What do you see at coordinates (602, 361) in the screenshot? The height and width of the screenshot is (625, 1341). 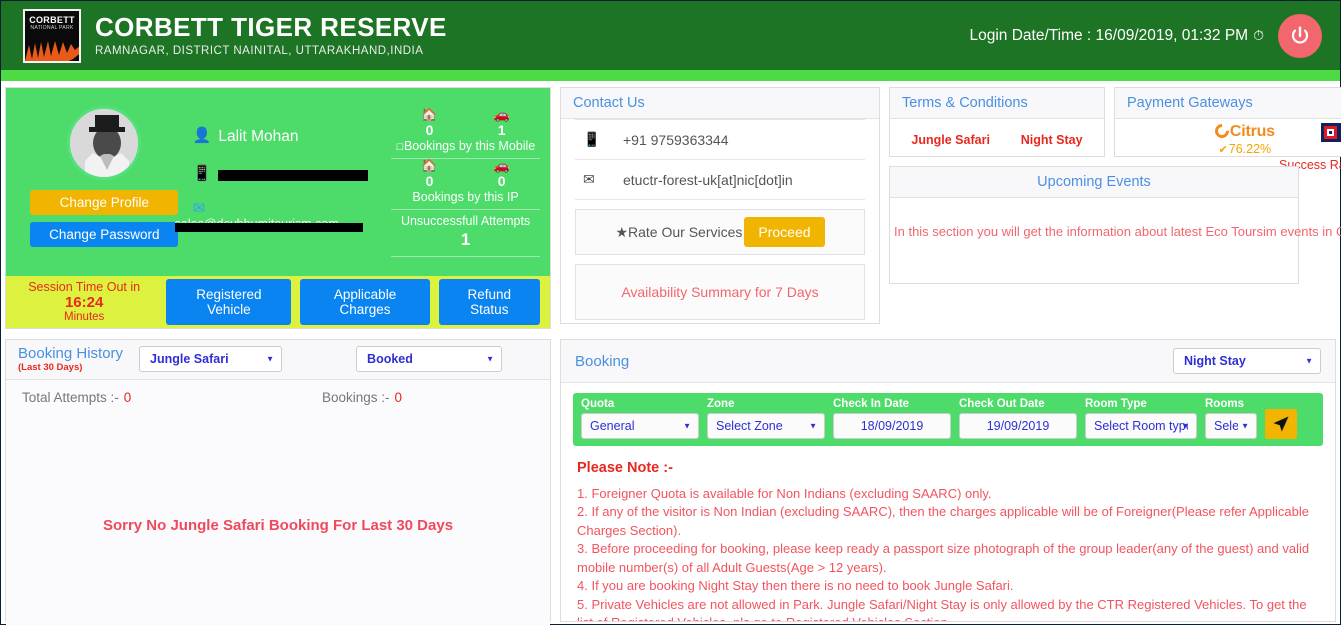 I see `booking-title: Booking` at bounding box center [602, 361].